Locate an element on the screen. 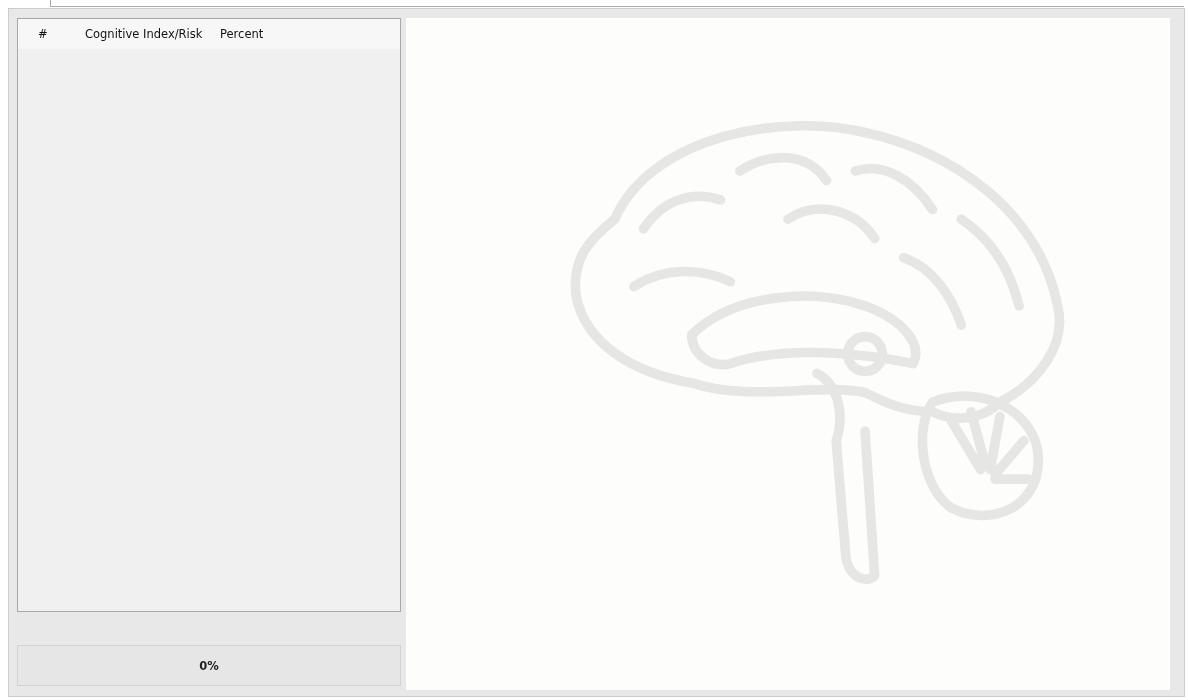 Image resolution: width=1188 pixels, height=700 pixels. column-header: Cognitive Index/Risk is located at coordinates (152, 34).